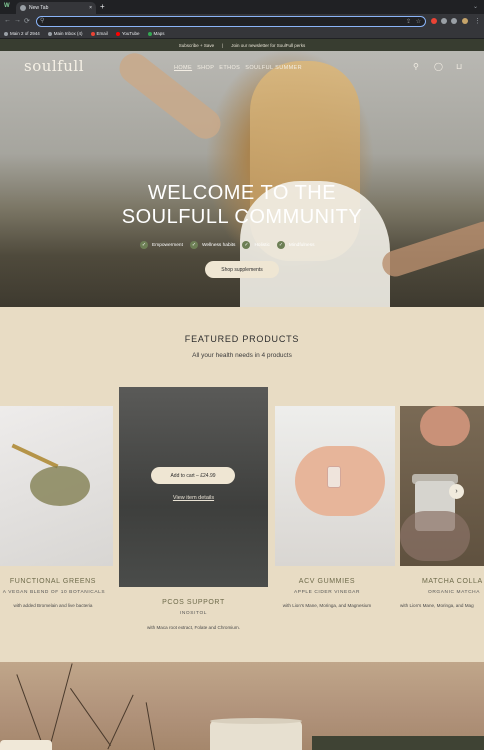  I want to click on bookmark-item: Email, so click(99, 33).